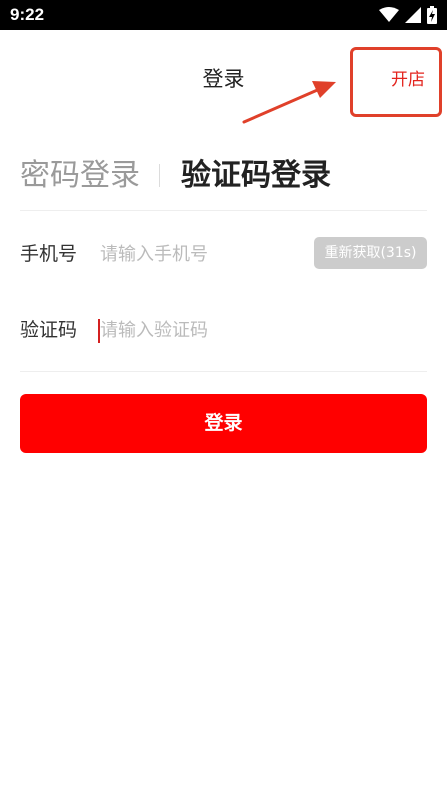 The height and width of the screenshot is (795, 447). I want to click on code-label: 验证码, so click(49, 330).